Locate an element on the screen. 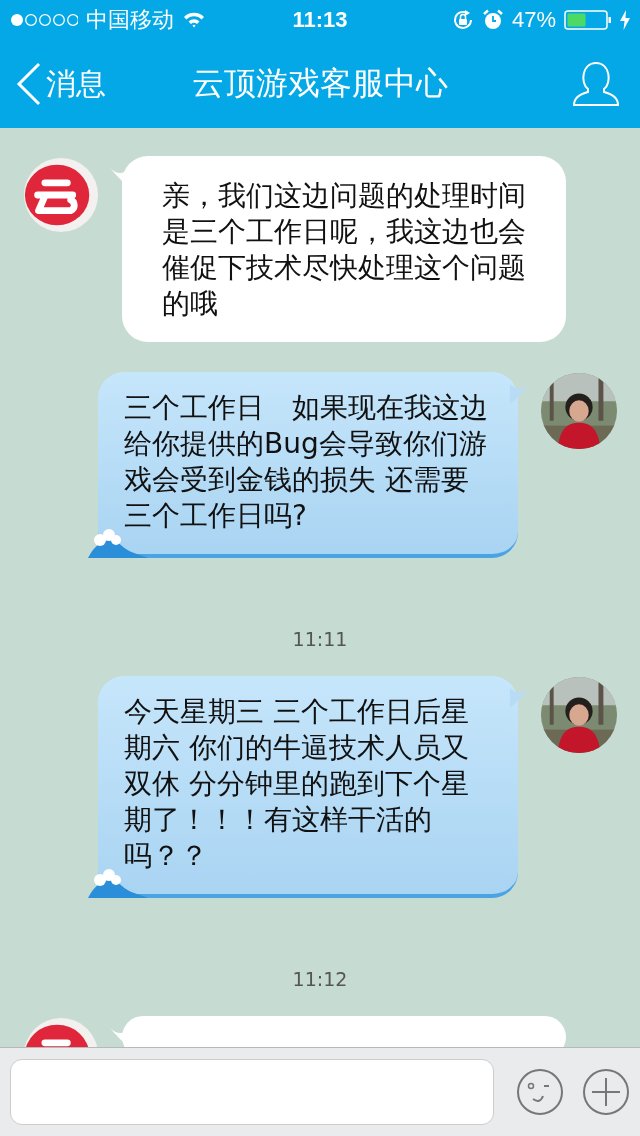 The width and height of the screenshot is (640, 1136). battery-percent: 47% is located at coordinates (533, 20).